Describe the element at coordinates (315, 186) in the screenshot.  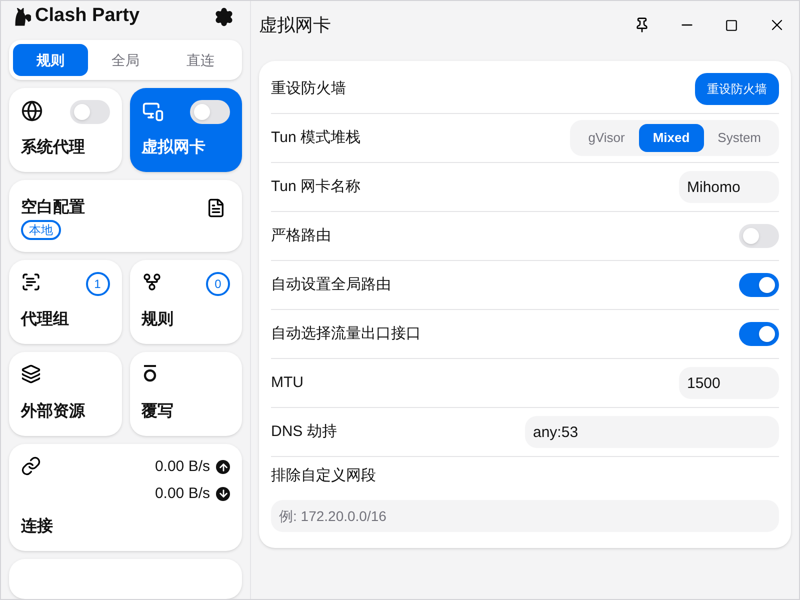
I see `setting-label: Tun 网卡名称` at that location.